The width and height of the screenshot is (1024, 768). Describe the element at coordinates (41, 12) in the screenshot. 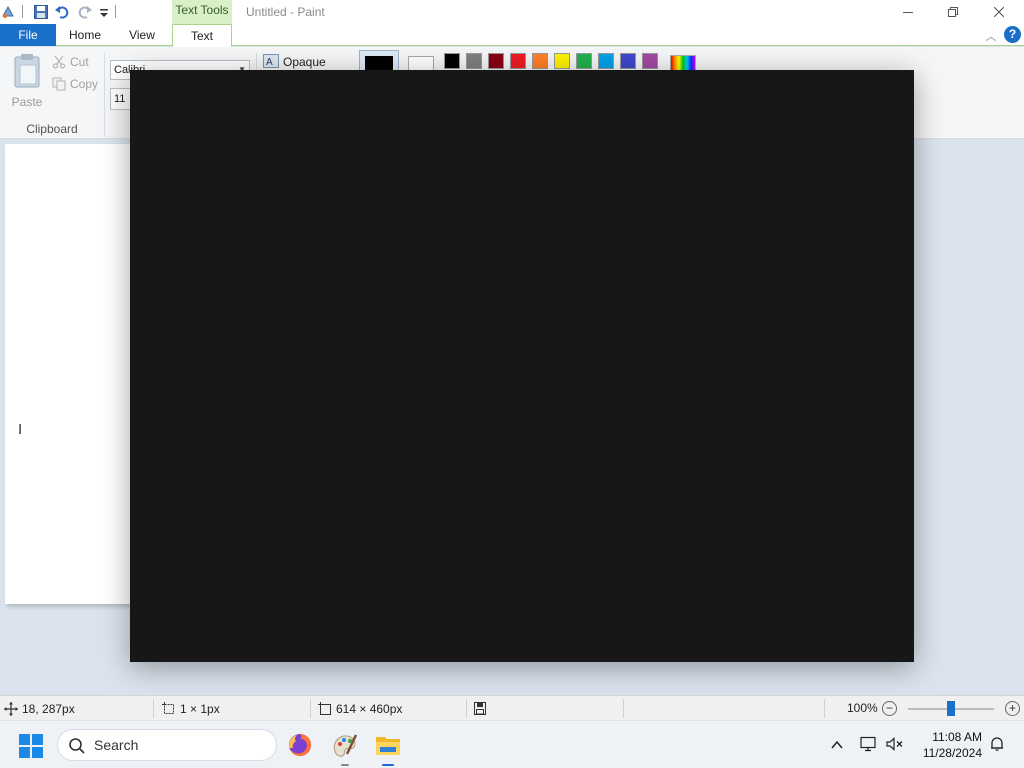

I see `save-icon` at that location.